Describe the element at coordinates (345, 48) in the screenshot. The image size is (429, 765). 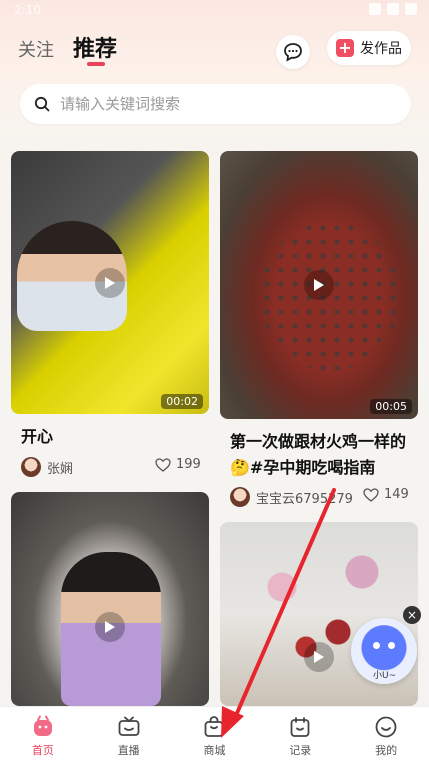
I see `plus-icon: +` at that location.